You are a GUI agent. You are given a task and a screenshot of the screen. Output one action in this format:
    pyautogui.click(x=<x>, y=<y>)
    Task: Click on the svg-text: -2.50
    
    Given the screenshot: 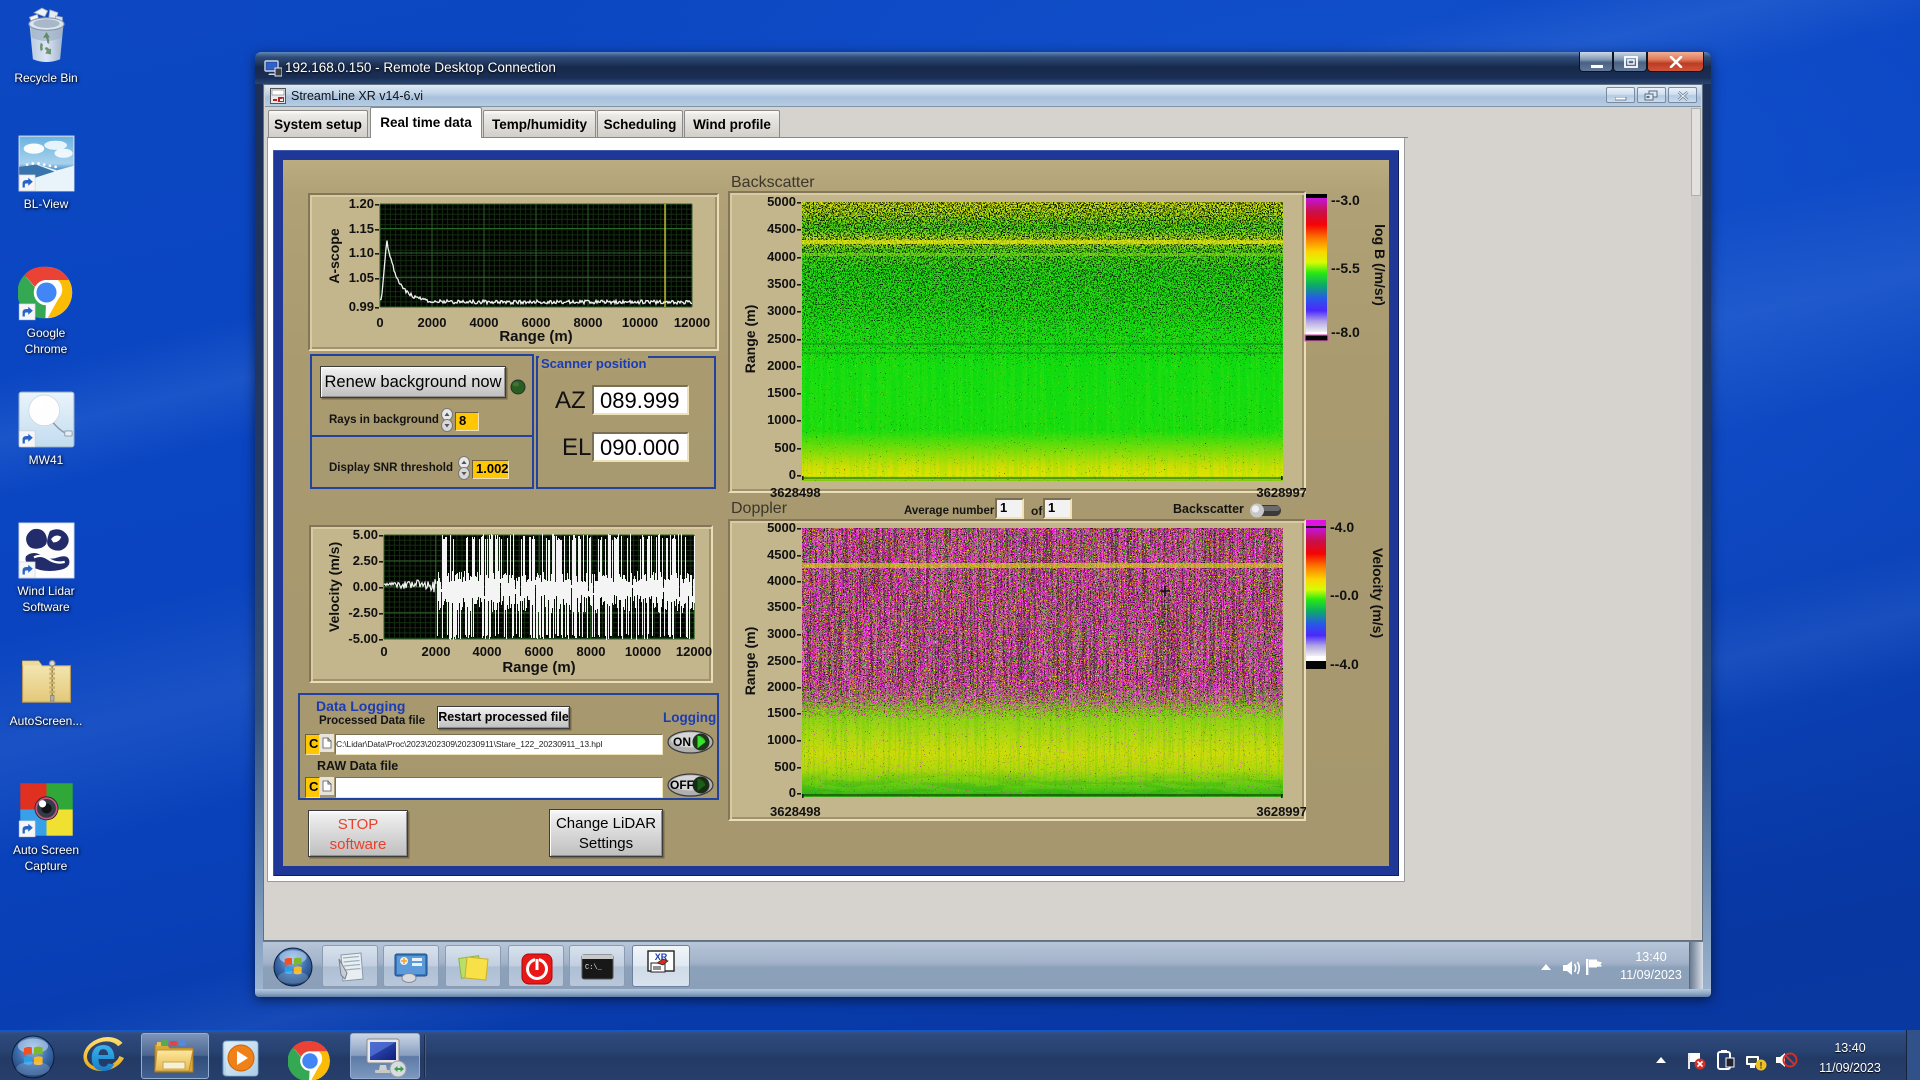 What is the action you would take?
    pyautogui.click(x=363, y=612)
    